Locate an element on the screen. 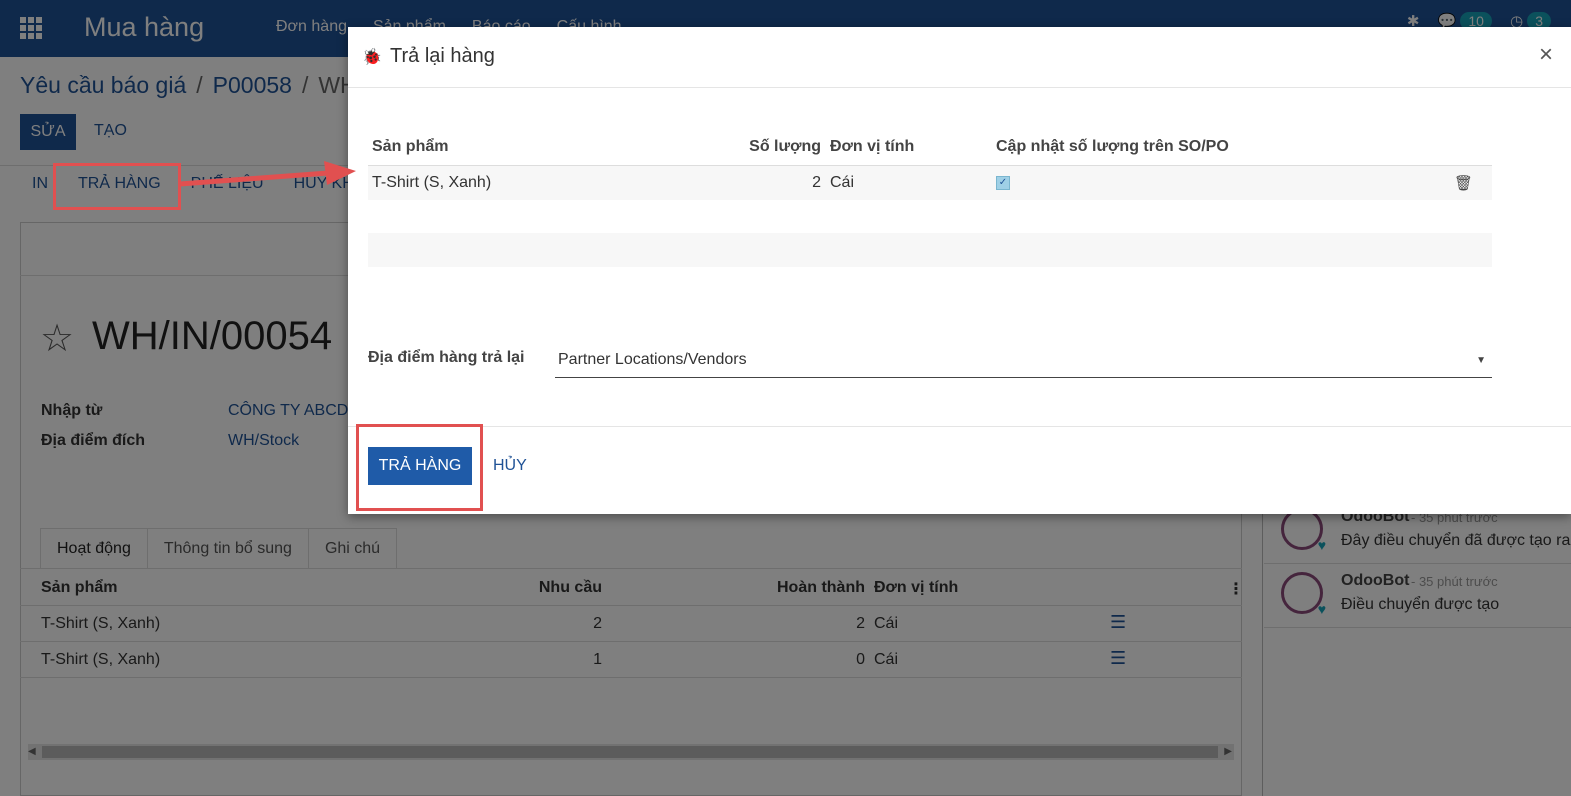  return-location-label: Địa điểm hàng trả lại is located at coordinates (446, 357).